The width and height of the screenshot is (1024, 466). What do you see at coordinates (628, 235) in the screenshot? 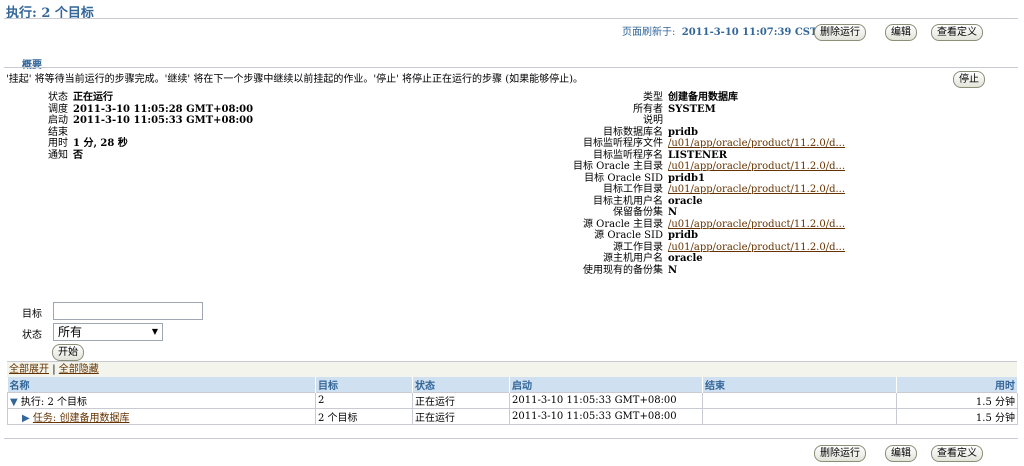
I see `summary-right-key: 源 Oracle SID` at bounding box center [628, 235].